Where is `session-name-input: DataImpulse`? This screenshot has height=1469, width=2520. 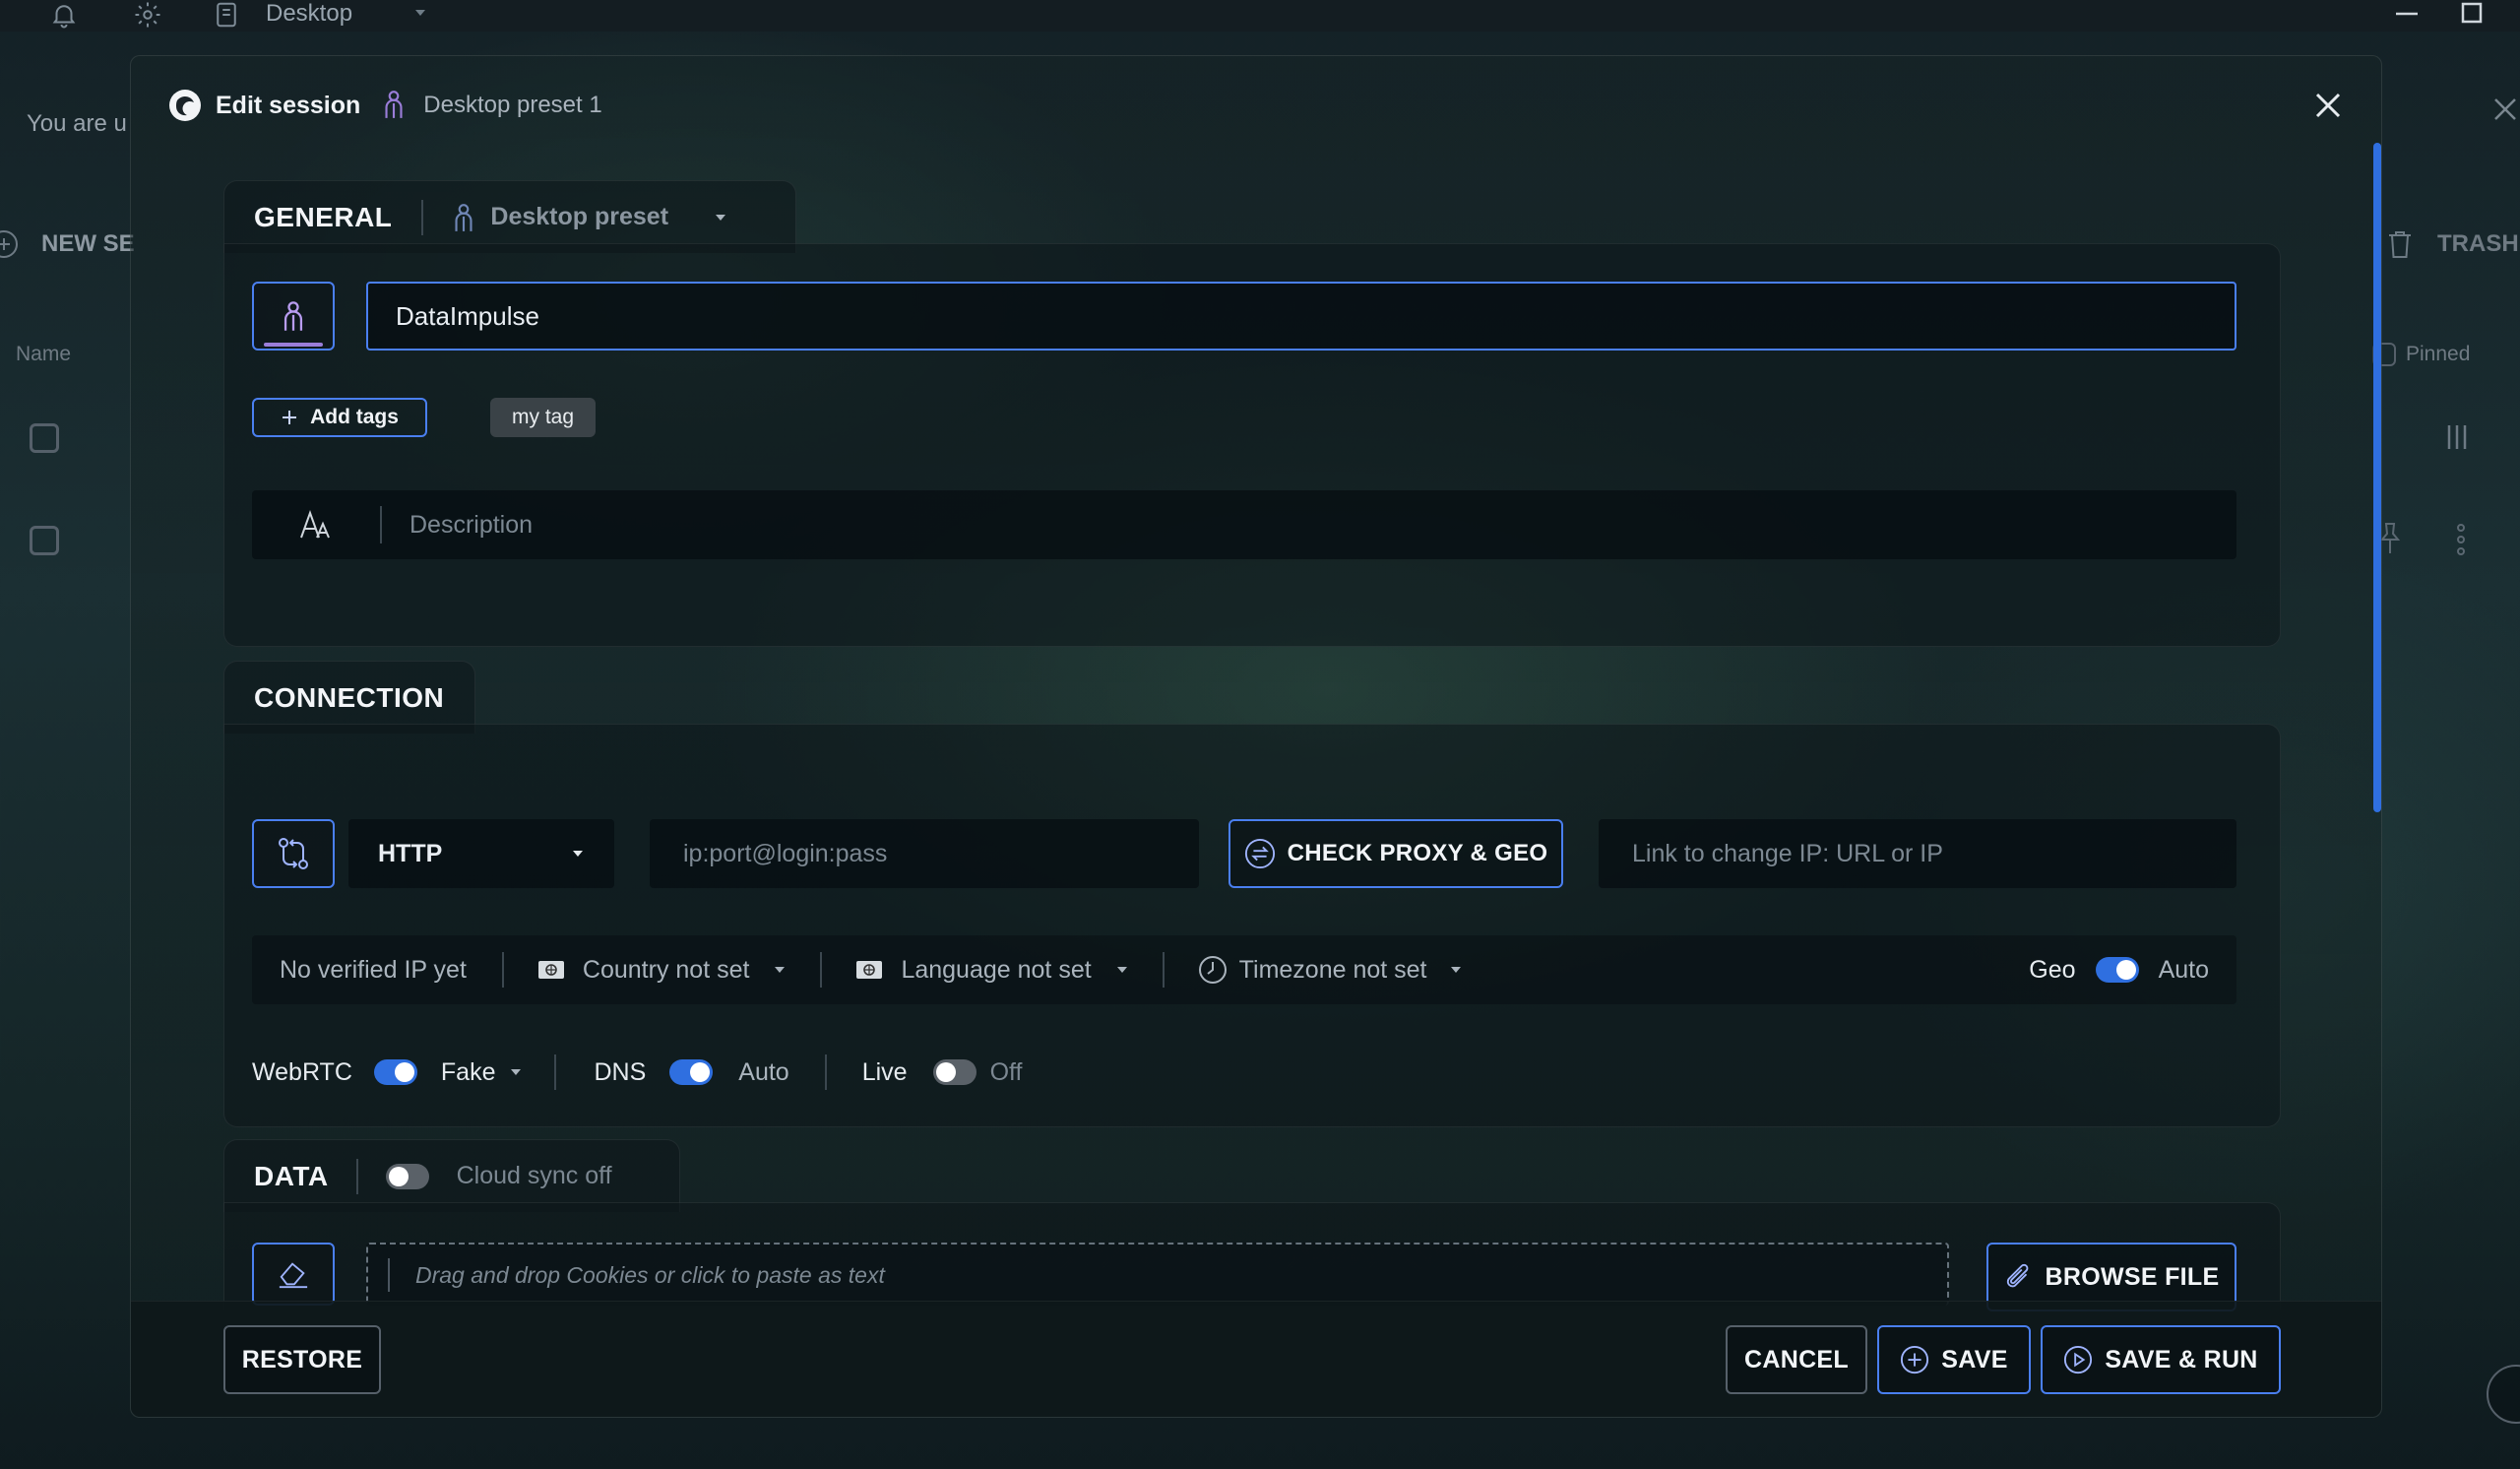 session-name-input: DataImpulse is located at coordinates (1301, 316).